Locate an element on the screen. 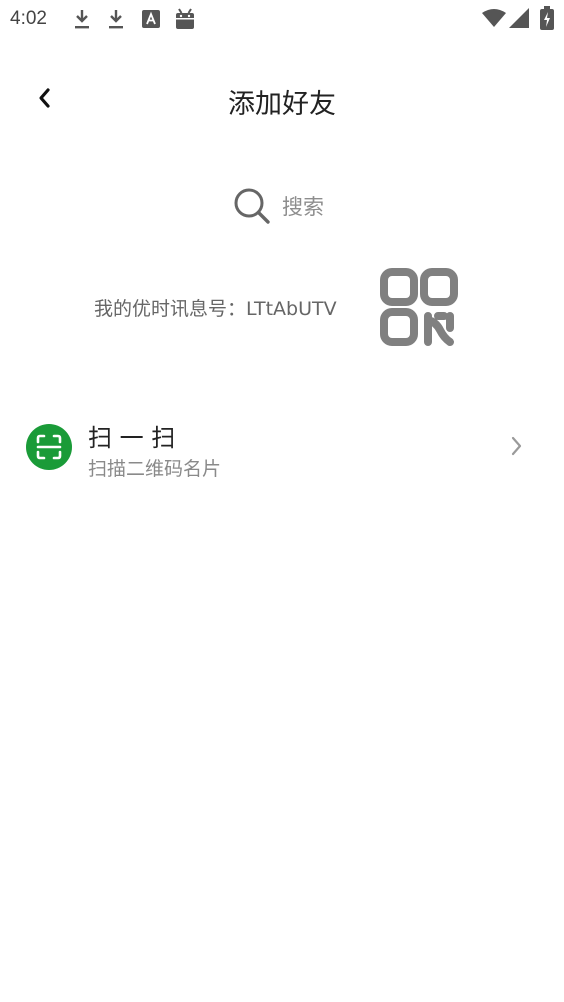 This screenshot has width=564, height=1002. my-id-label: 我的优时讯息号：LTtAbUTV is located at coordinates (215, 309).